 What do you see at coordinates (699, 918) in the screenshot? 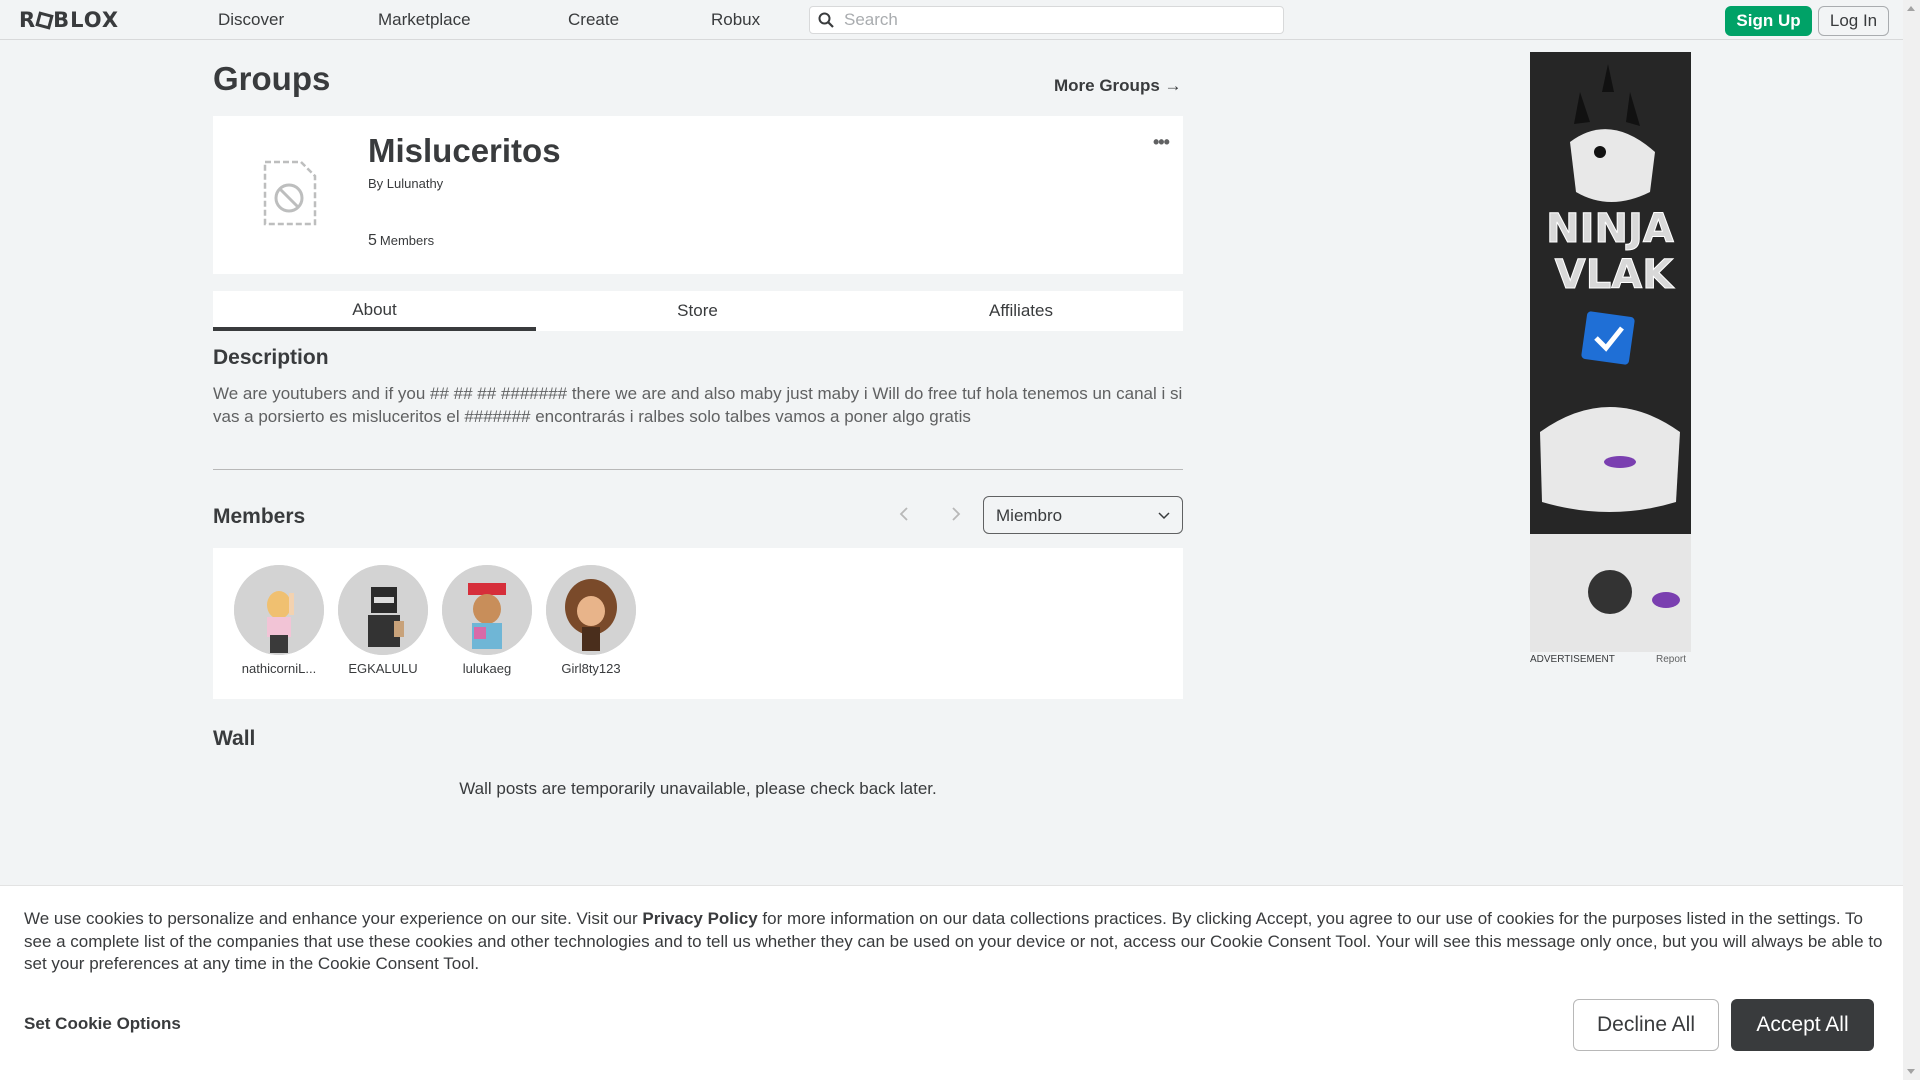
I see `privacy-policy-link: Privacy Policy` at bounding box center [699, 918].